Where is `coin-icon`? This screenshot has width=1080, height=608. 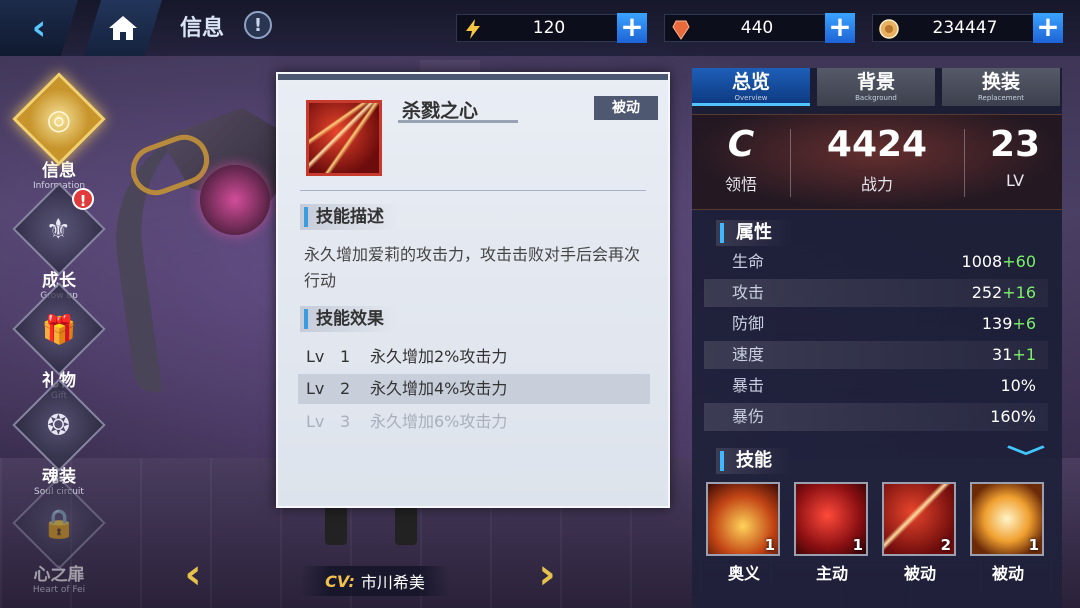
coin-icon is located at coordinates (889, 29).